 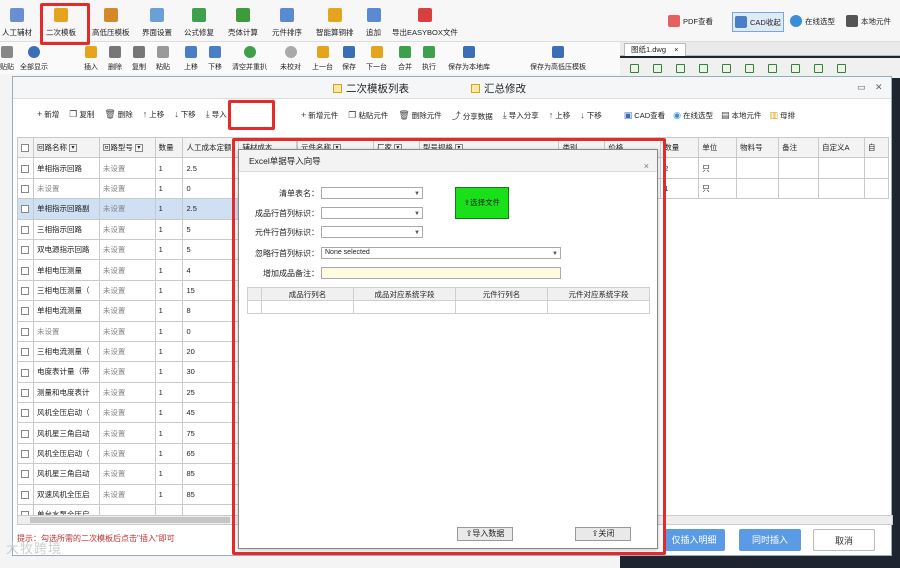 What do you see at coordinates (118, 114) in the screenshot?
I see `delete-button: 🗑 删除` at bounding box center [118, 114].